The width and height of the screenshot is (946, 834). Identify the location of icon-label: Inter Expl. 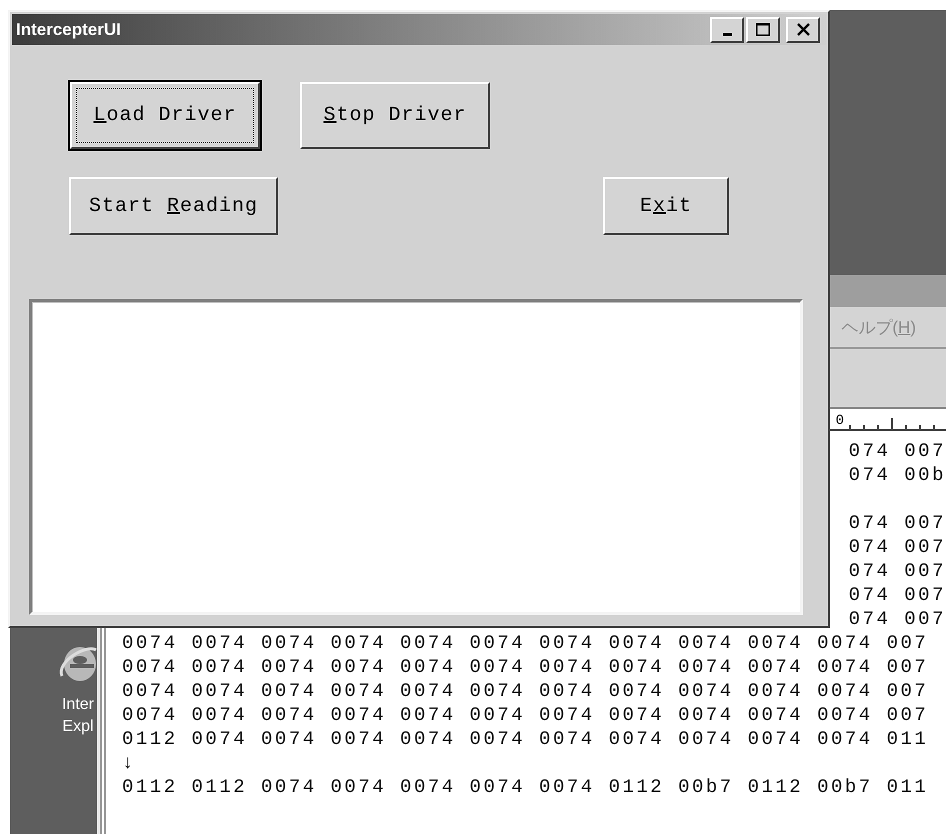
(78, 716).